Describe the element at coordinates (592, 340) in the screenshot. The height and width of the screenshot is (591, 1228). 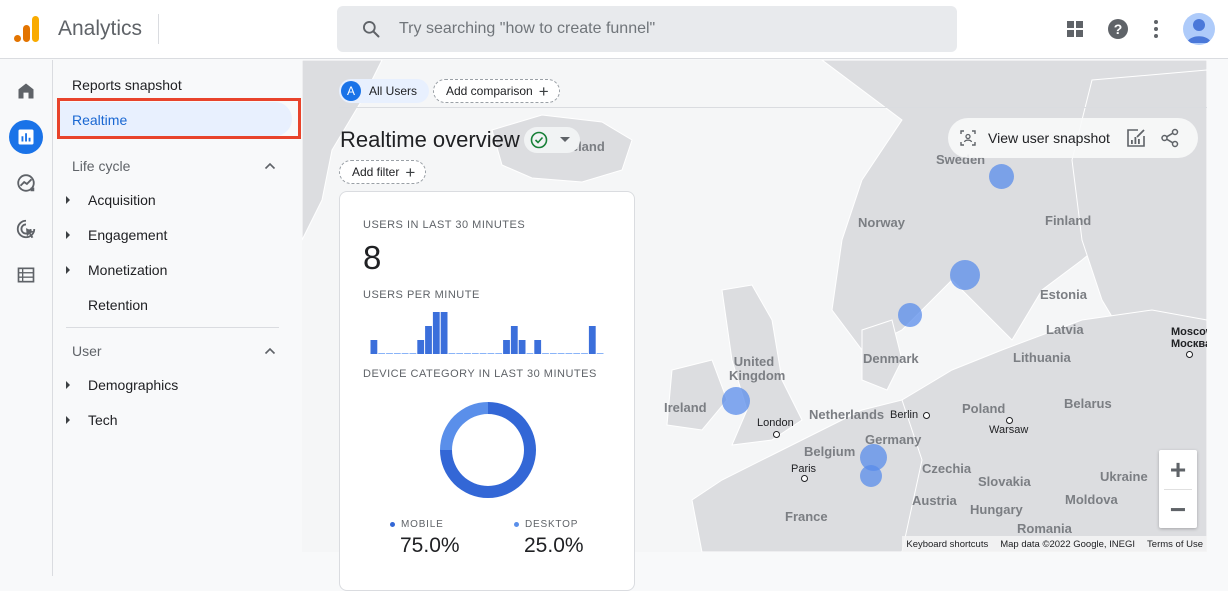
I see `bar-minute--2` at that location.